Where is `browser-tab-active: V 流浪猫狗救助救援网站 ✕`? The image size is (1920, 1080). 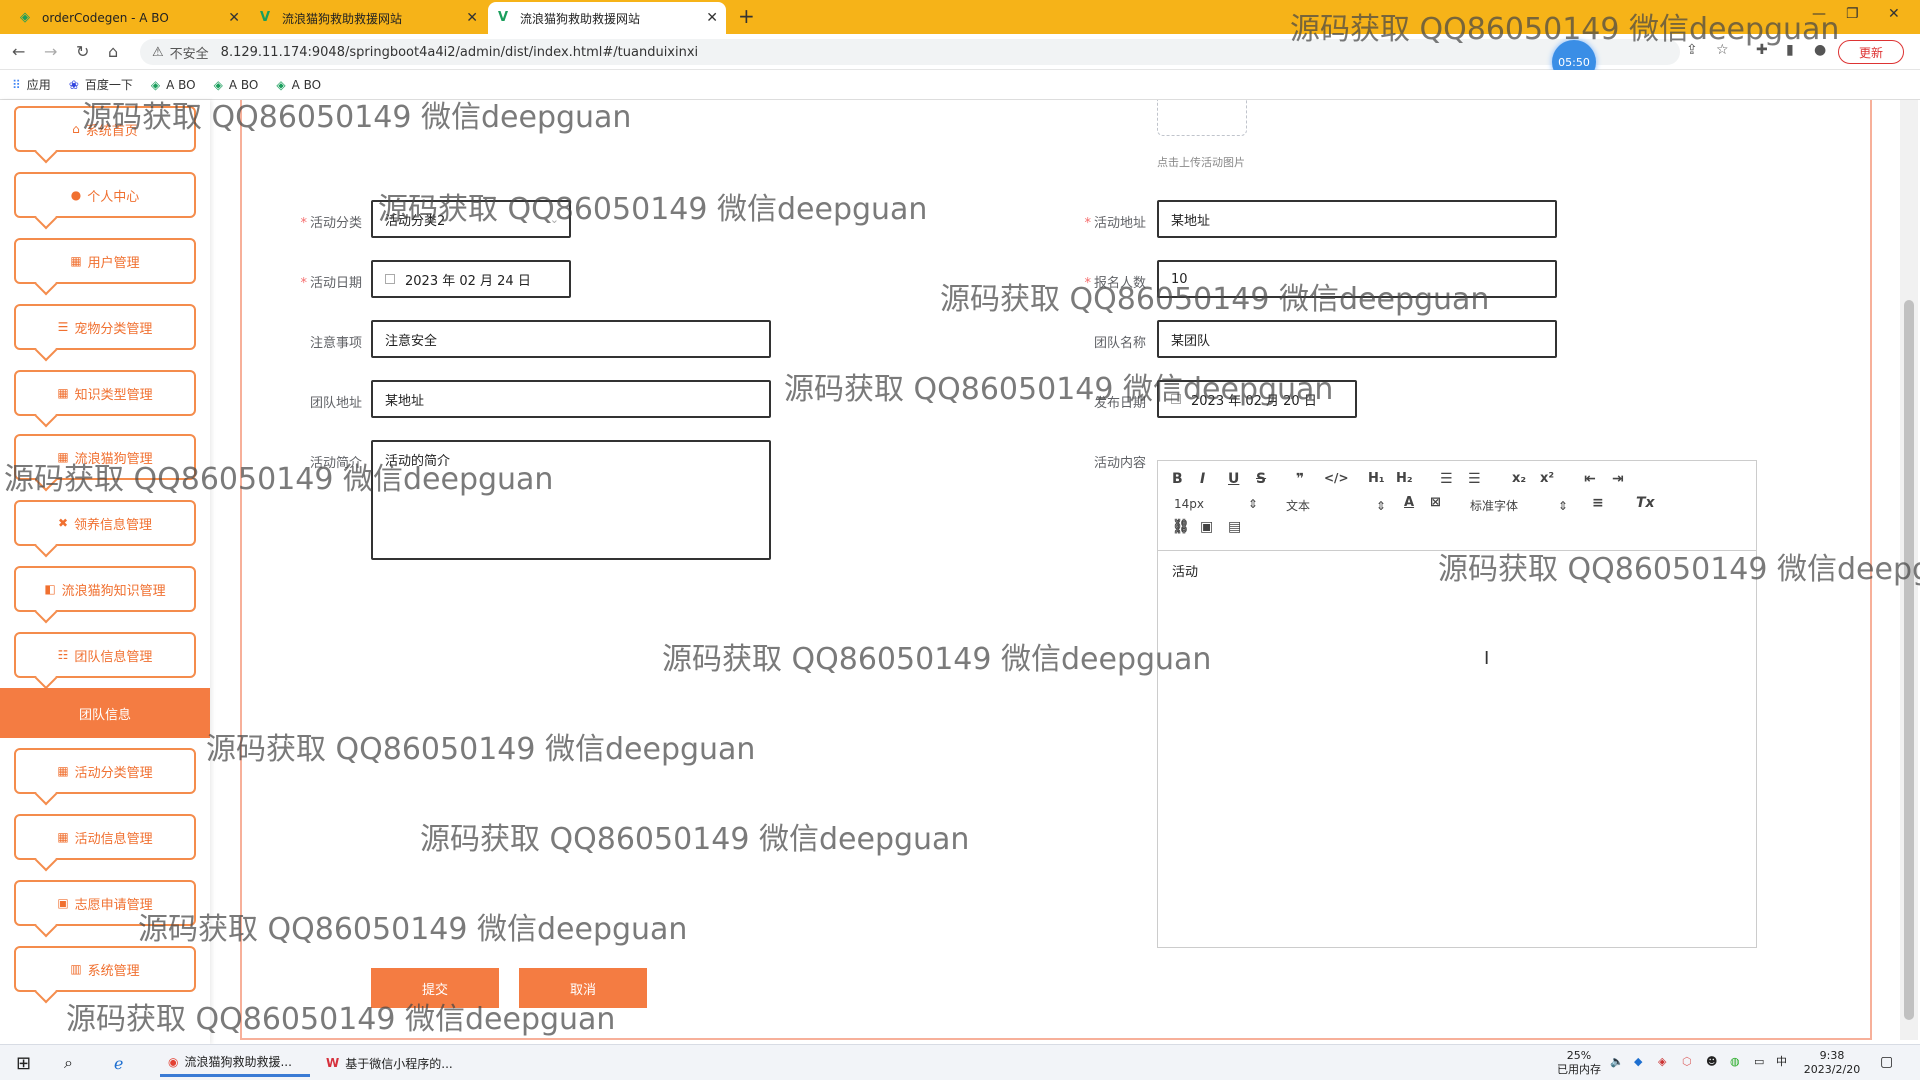 browser-tab-active: V 流浪猫狗救助救援网站 ✕ is located at coordinates (607, 18).